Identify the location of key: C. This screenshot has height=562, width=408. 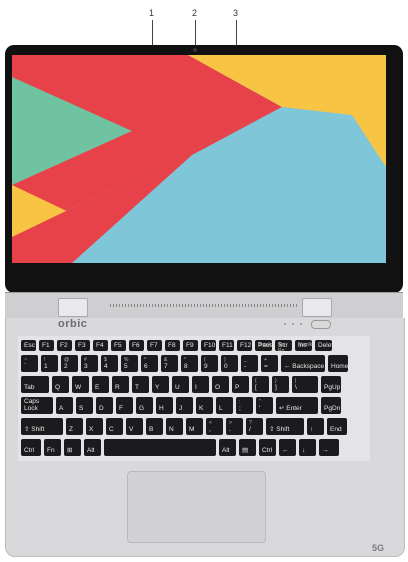
(114, 426).